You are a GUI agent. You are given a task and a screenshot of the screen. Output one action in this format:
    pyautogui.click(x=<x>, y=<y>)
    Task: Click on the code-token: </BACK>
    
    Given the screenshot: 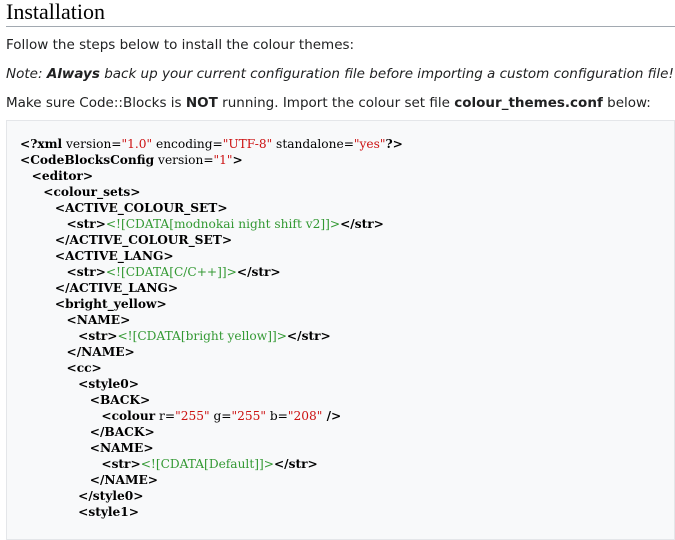 What is the action you would take?
    pyautogui.click(x=122, y=432)
    